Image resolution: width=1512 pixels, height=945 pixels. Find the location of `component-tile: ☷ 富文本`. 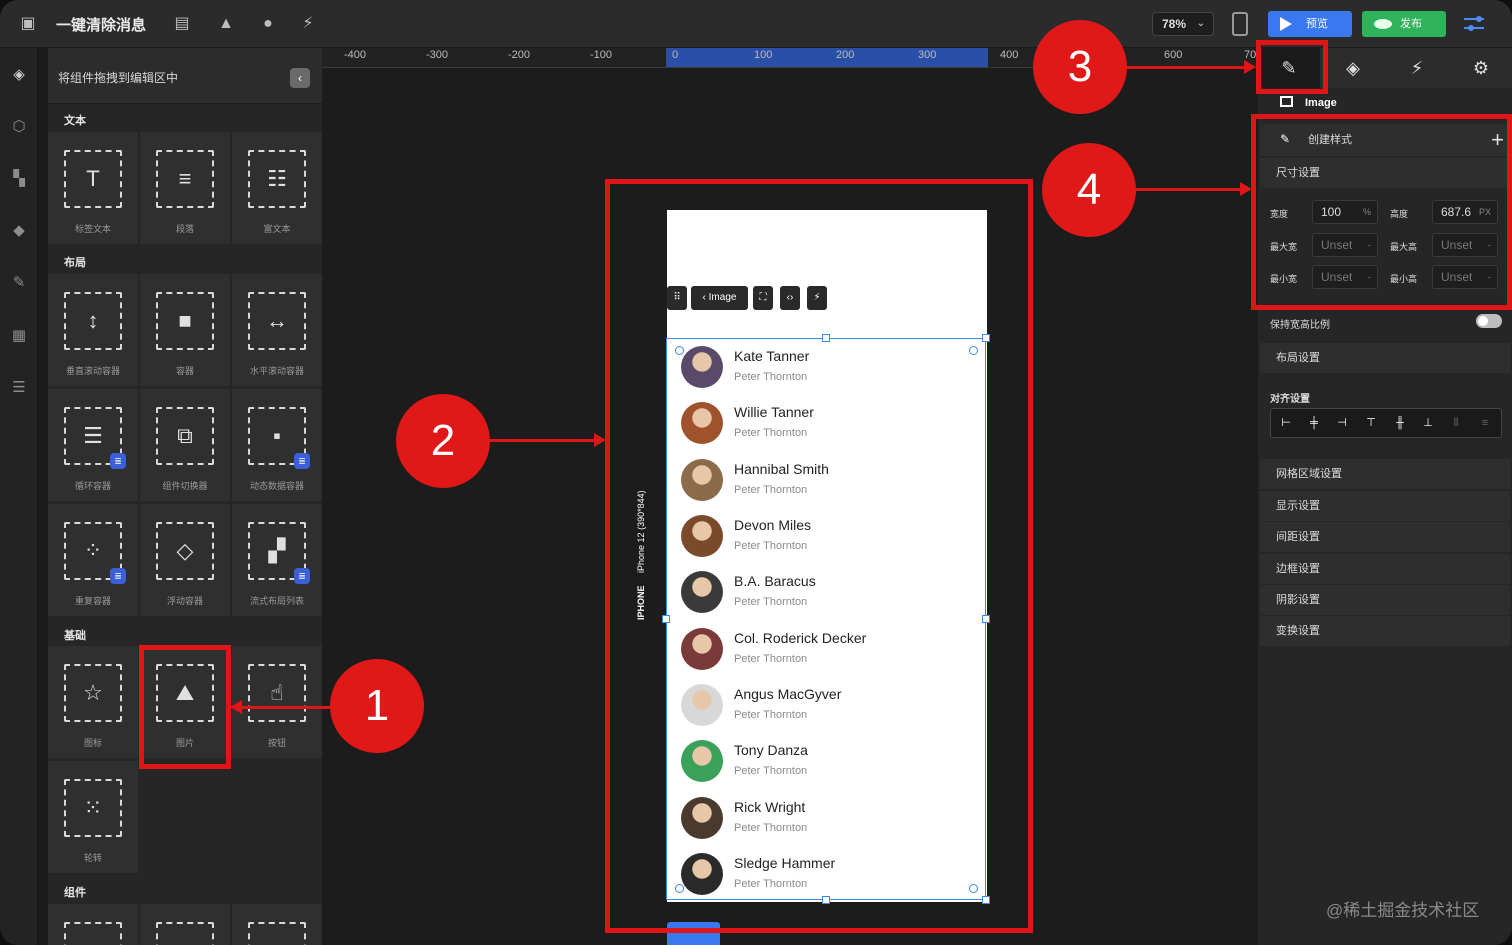

component-tile: ☷ 富文本 is located at coordinates (277, 188).